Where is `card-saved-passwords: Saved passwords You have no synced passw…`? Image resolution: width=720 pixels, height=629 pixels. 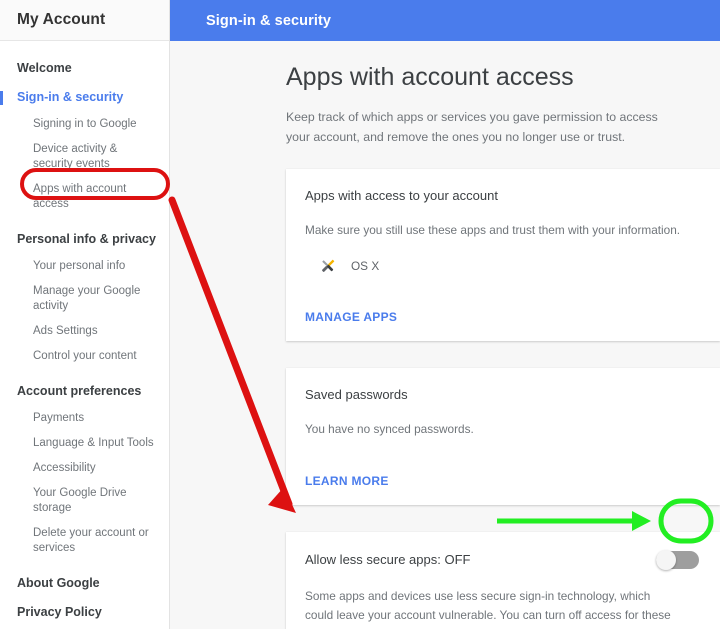
card-saved-passwords: Saved passwords You have no synced passw… is located at coordinates (503, 436).